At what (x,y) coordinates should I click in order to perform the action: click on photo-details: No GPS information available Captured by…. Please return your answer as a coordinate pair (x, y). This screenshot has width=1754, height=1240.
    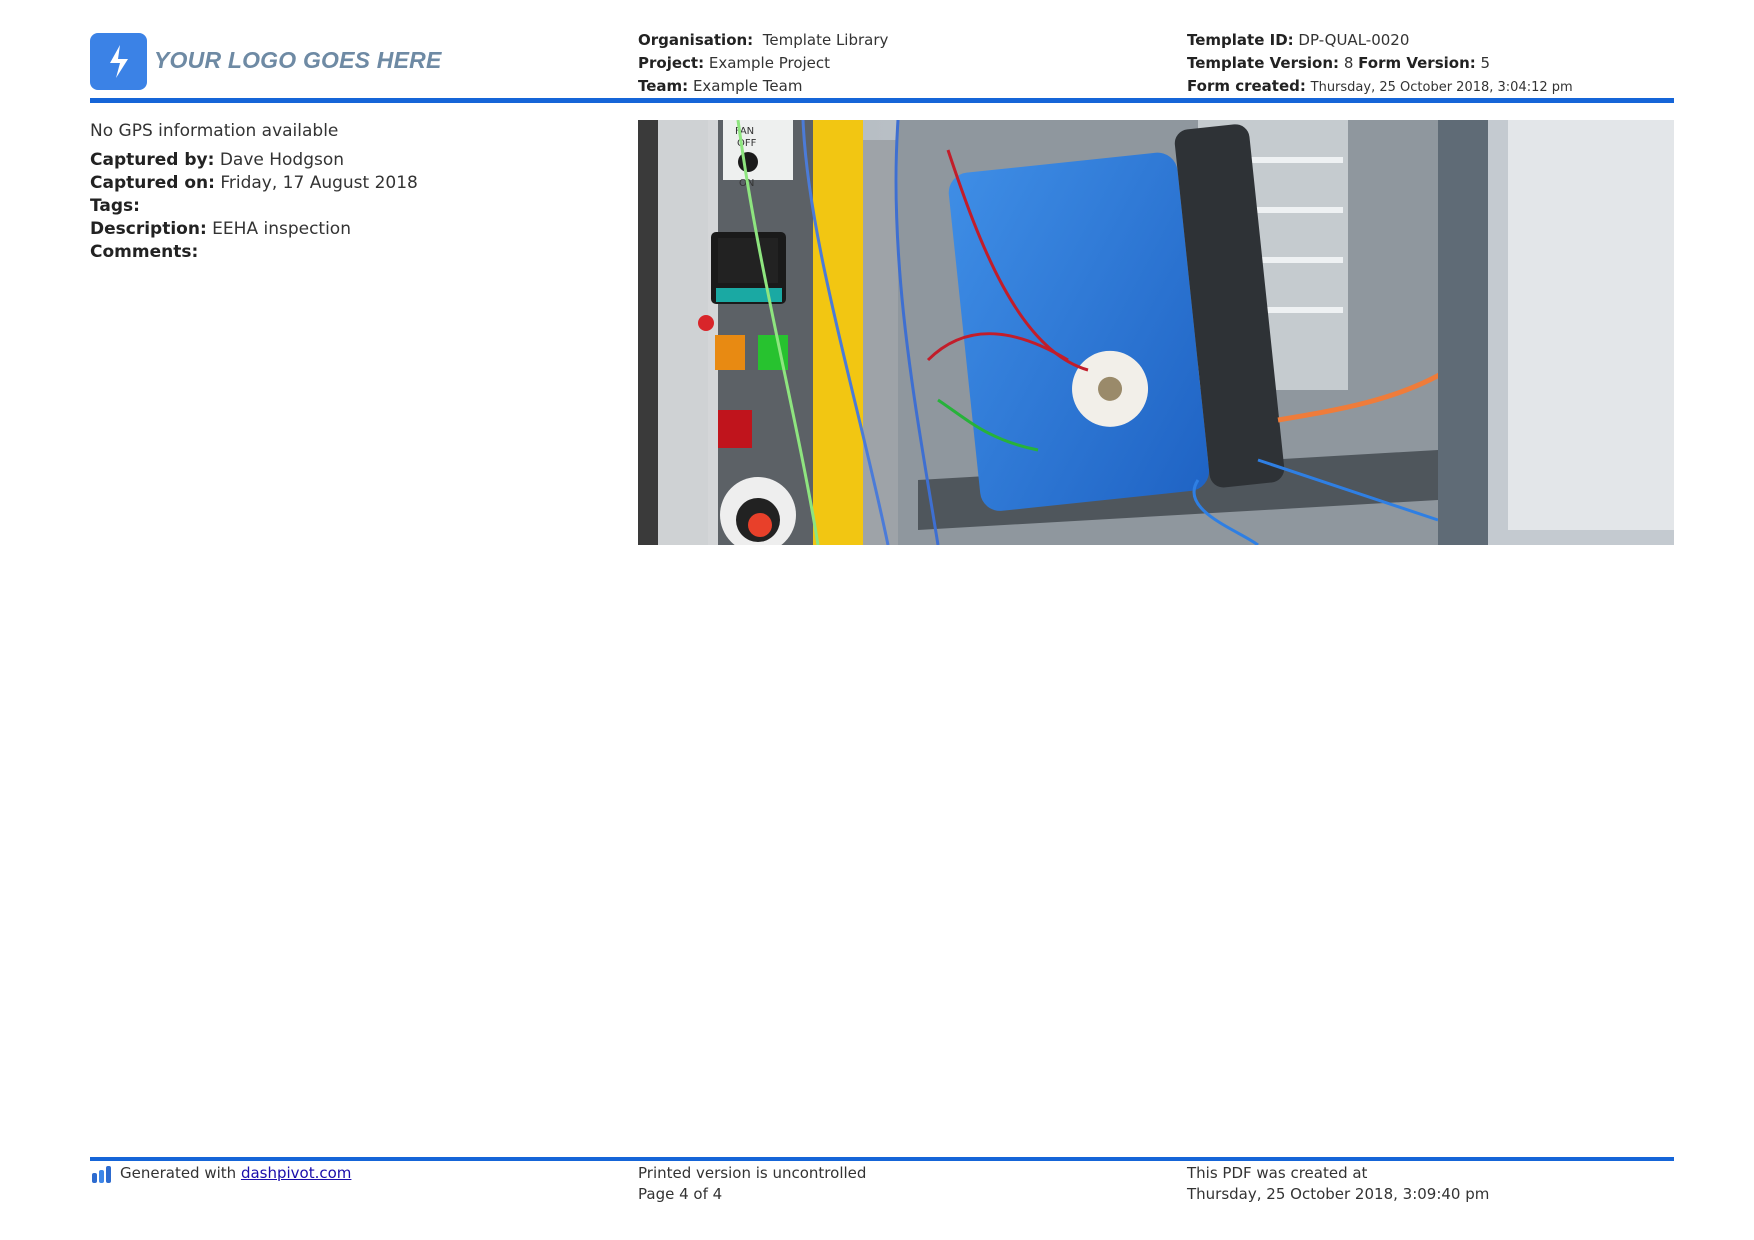
    Looking at the image, I should click on (254, 192).